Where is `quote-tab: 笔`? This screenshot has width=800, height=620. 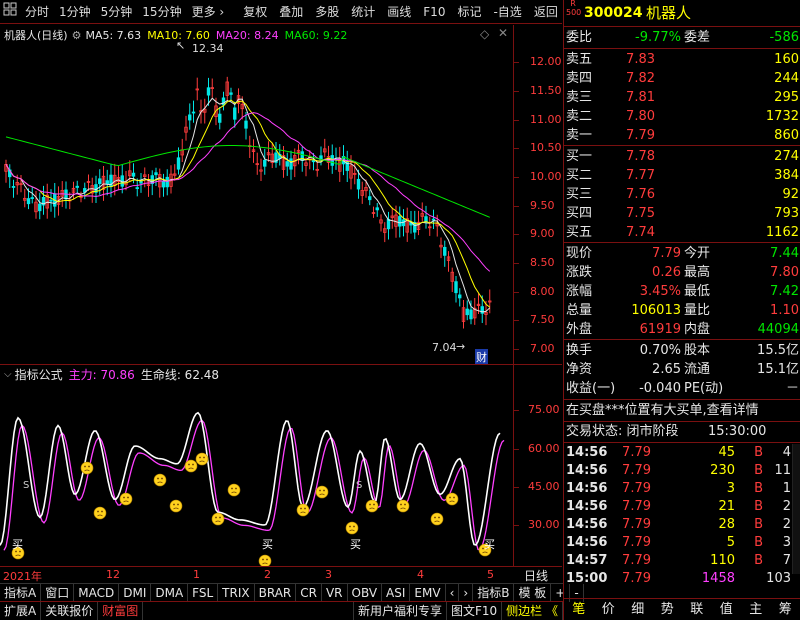
quote-tab: 笔 is located at coordinates (579, 610).